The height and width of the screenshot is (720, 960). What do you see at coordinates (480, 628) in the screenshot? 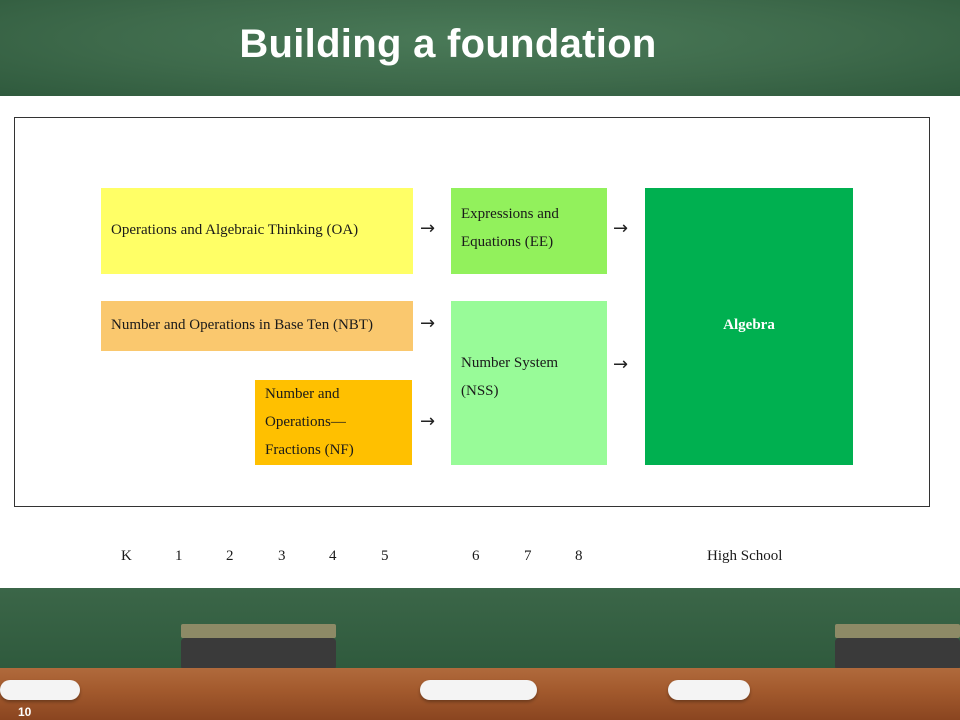
I see `chalkboard-bottom` at bounding box center [480, 628].